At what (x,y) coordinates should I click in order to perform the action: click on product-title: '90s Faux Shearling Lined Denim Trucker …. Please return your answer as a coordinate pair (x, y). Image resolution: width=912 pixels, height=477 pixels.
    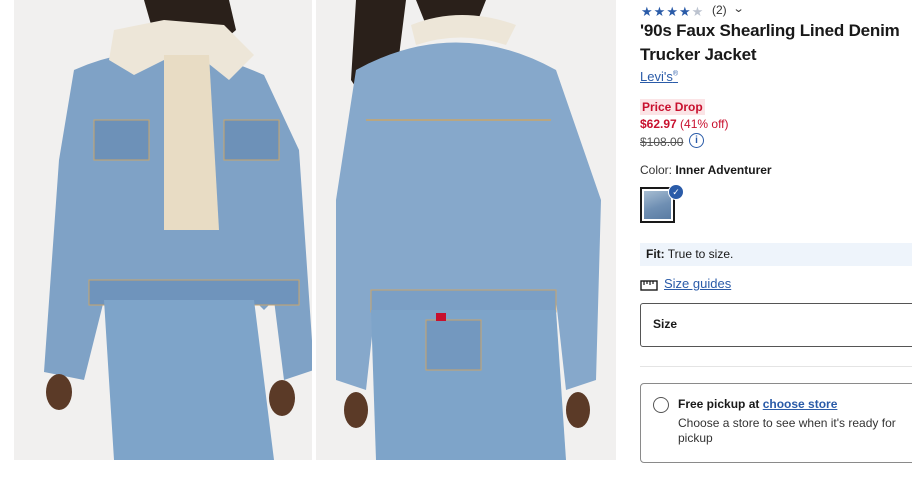
    Looking at the image, I should click on (770, 42).